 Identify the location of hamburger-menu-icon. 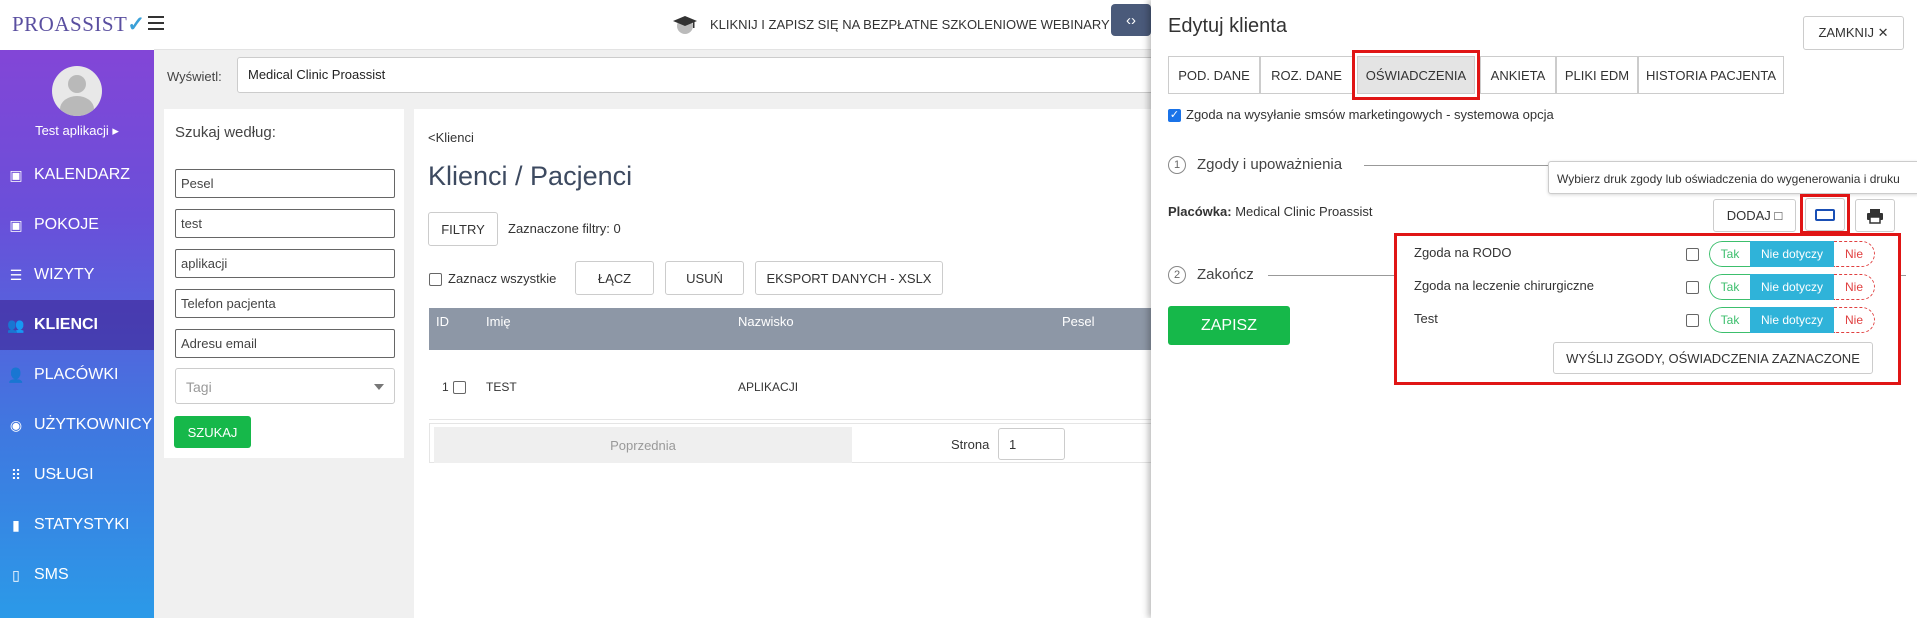
(156, 23).